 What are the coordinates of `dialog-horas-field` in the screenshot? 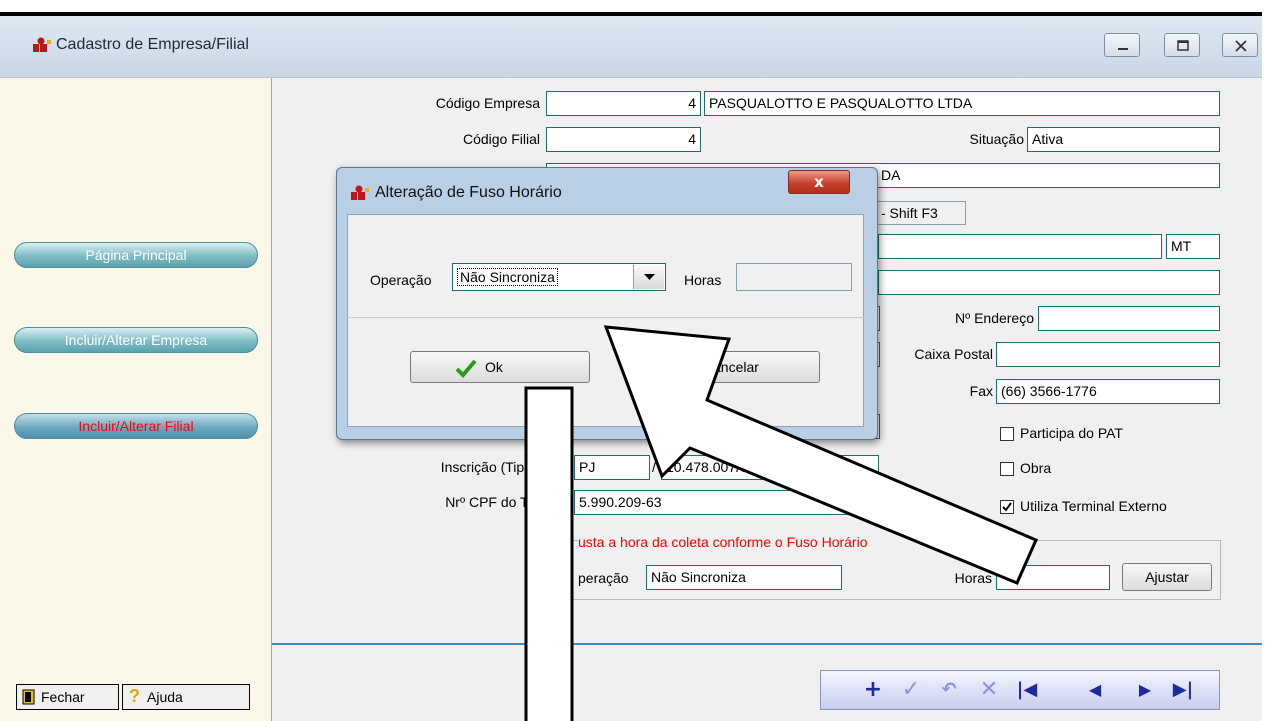 It's located at (794, 277).